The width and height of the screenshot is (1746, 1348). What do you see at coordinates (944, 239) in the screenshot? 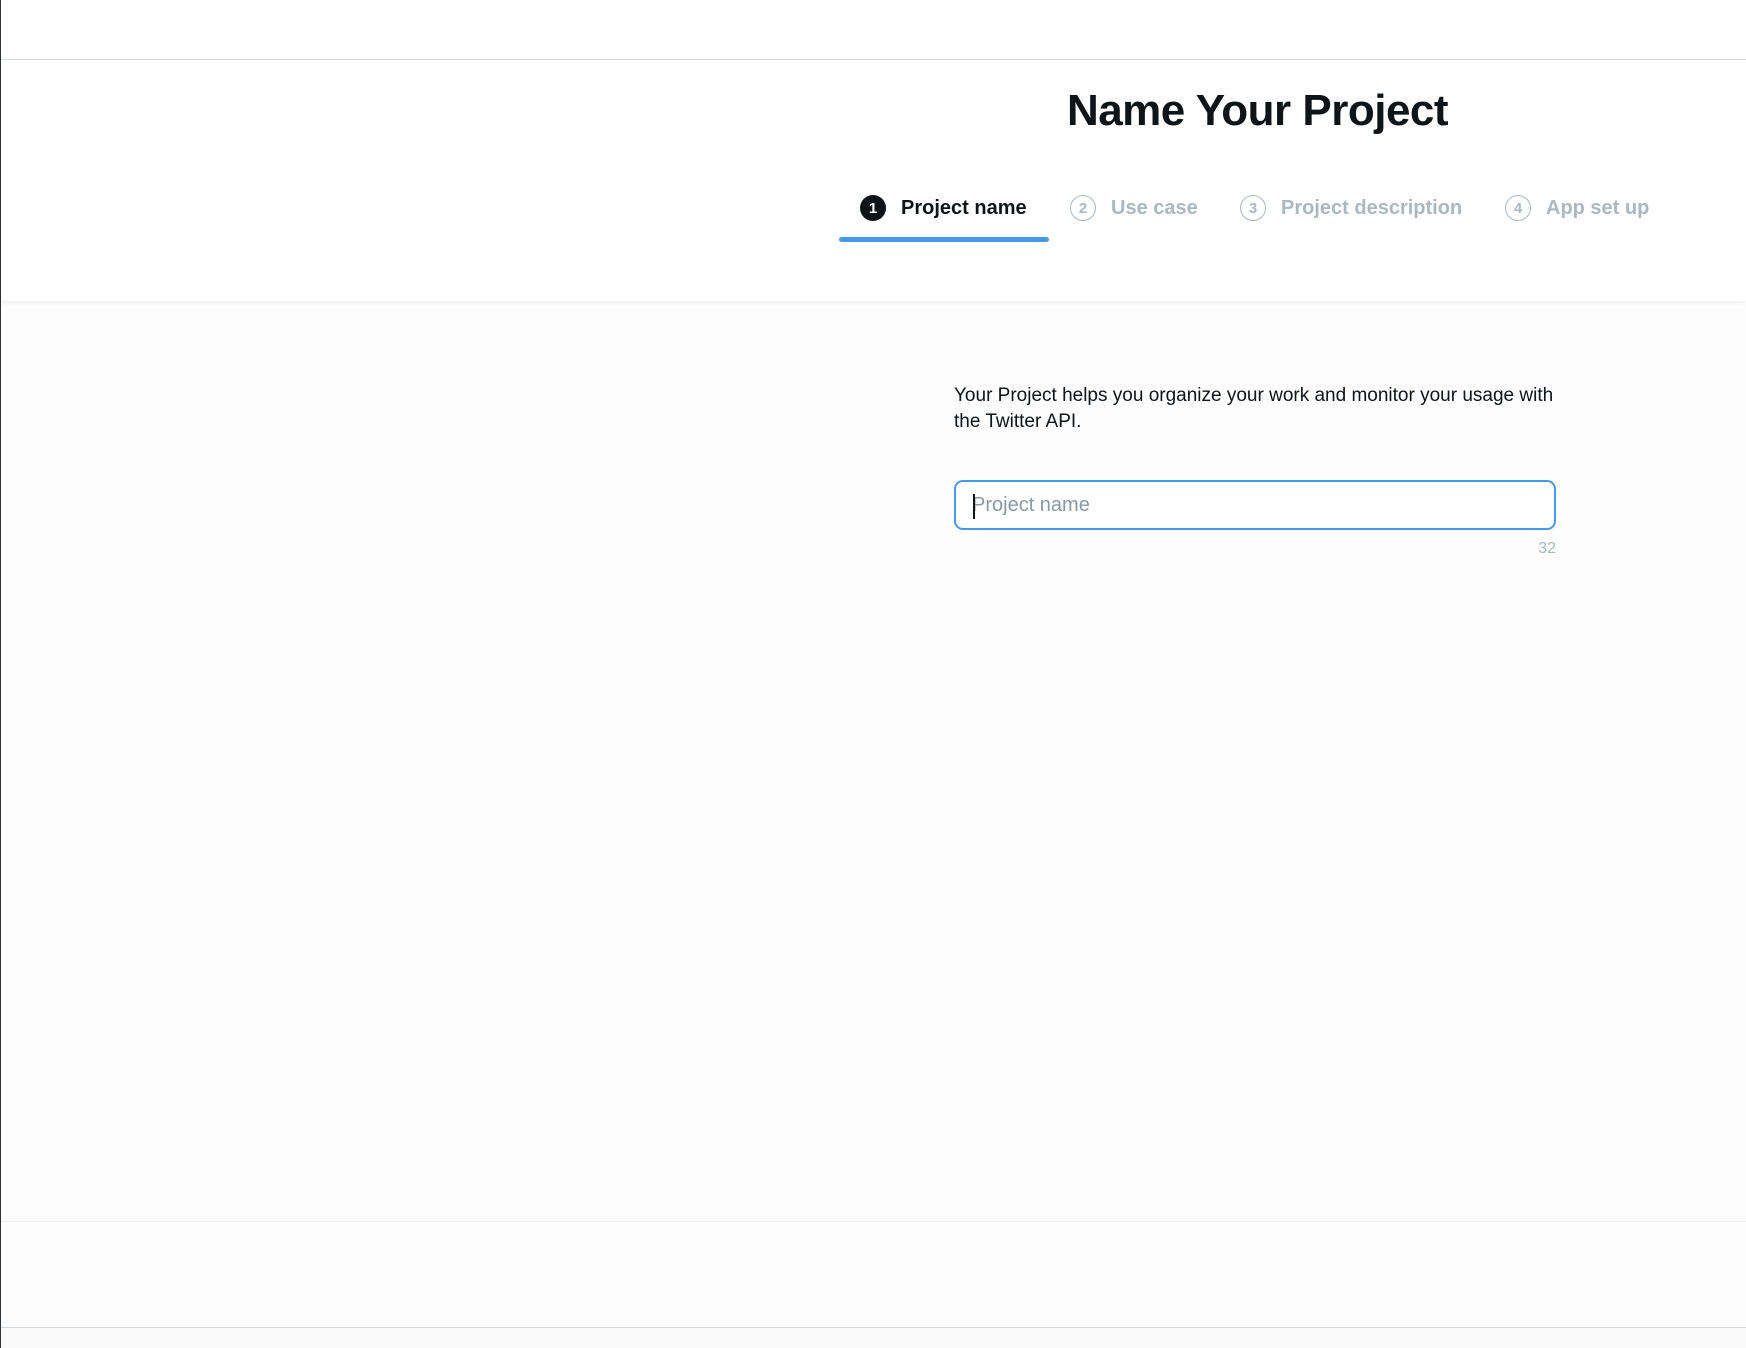
I see `active-step-indicator` at bounding box center [944, 239].